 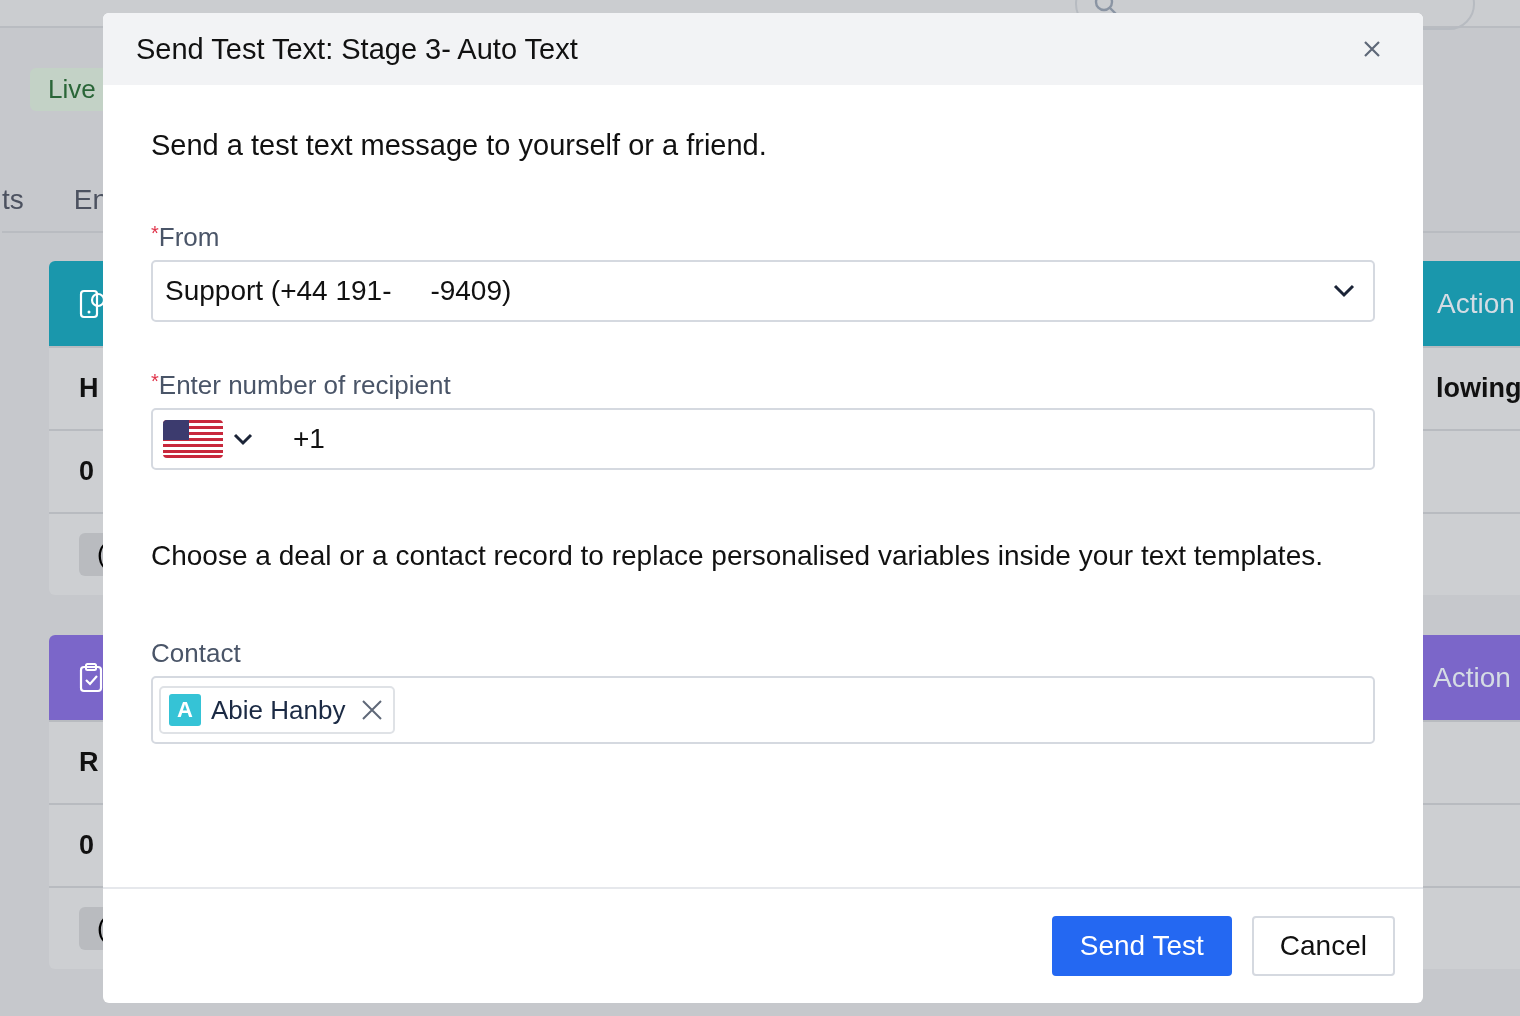 What do you see at coordinates (309, 439) in the screenshot?
I see `country-code: +1` at bounding box center [309, 439].